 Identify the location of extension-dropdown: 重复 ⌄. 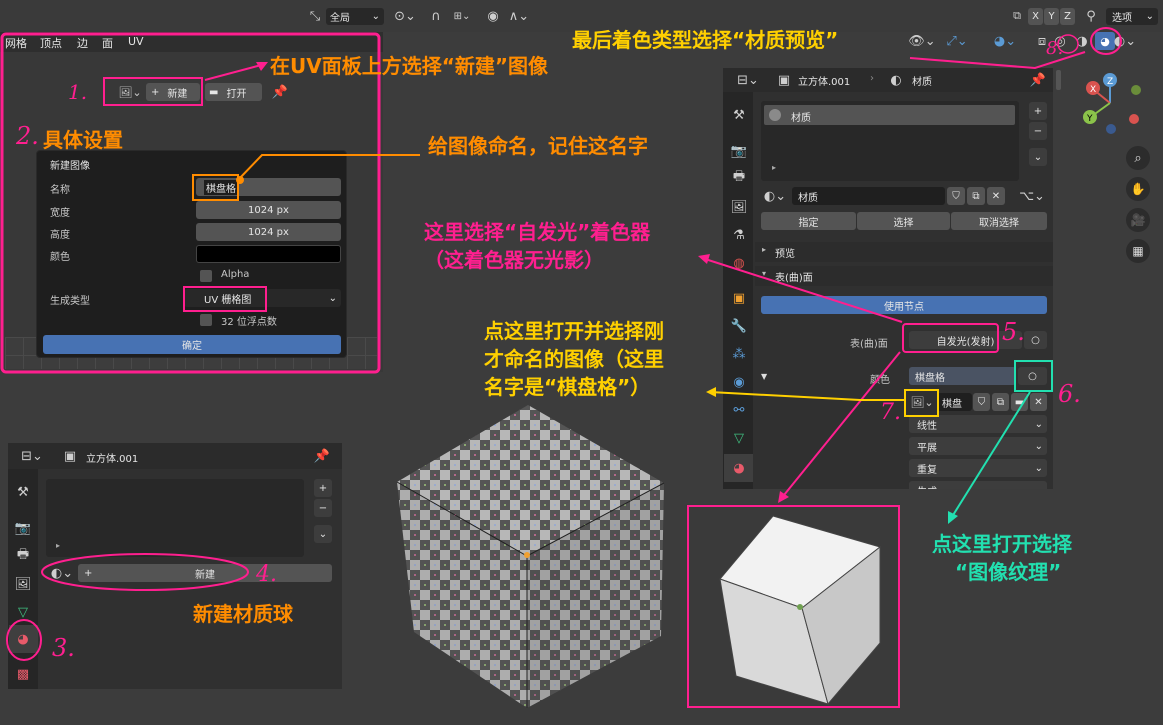
(978, 468).